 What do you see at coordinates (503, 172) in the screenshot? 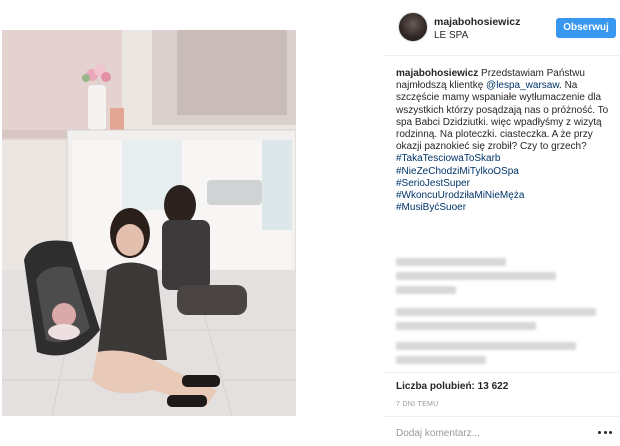
I see `hashtag-link: #NieZeChodziMiTylkoOSpa` at bounding box center [503, 172].